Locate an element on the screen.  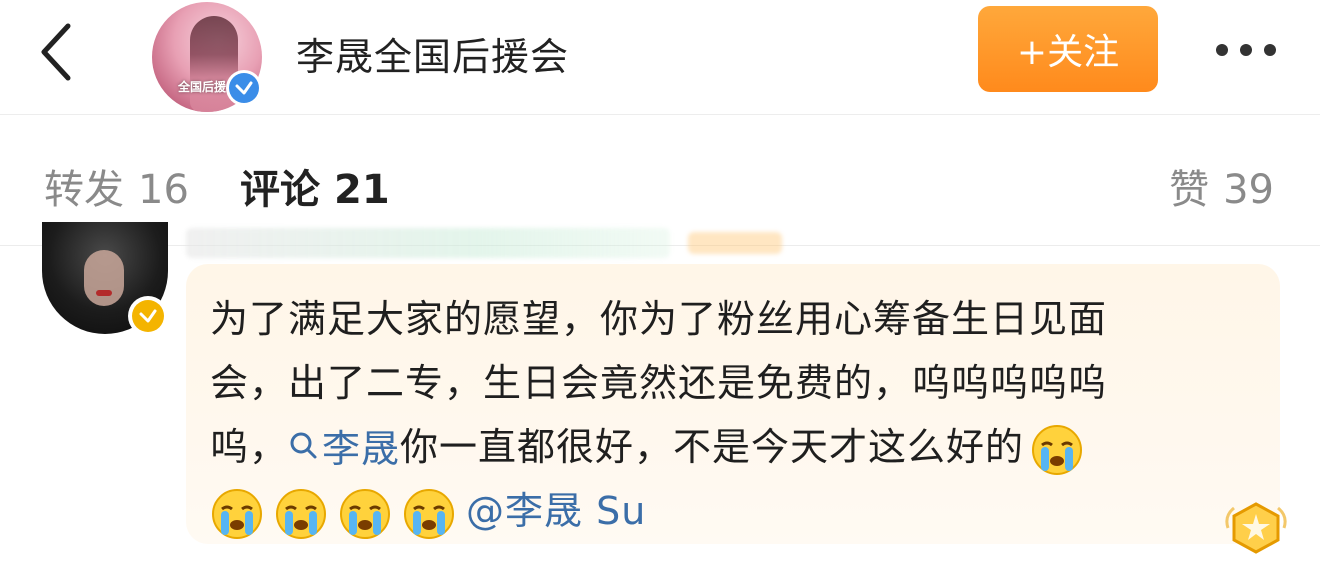
tab-repost-count: 16 is located at coordinates (163, 190).